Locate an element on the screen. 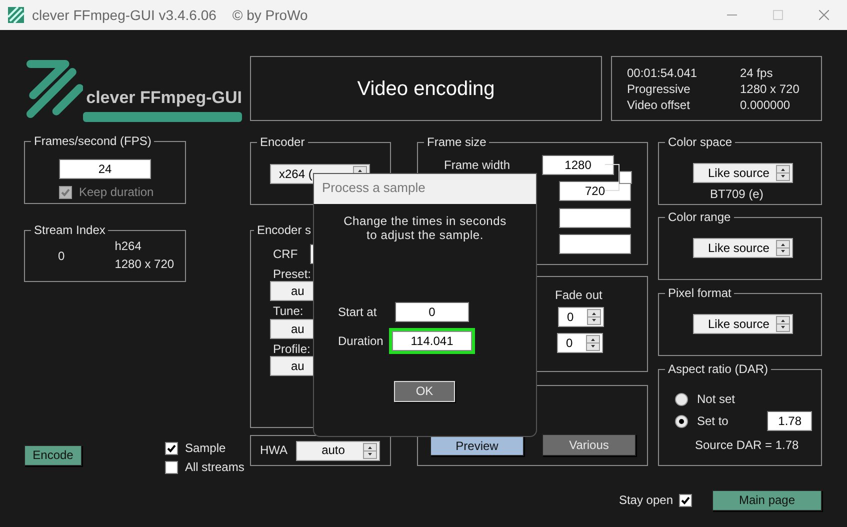 This screenshot has height=527, width=847. crf-label: CRF is located at coordinates (285, 254).